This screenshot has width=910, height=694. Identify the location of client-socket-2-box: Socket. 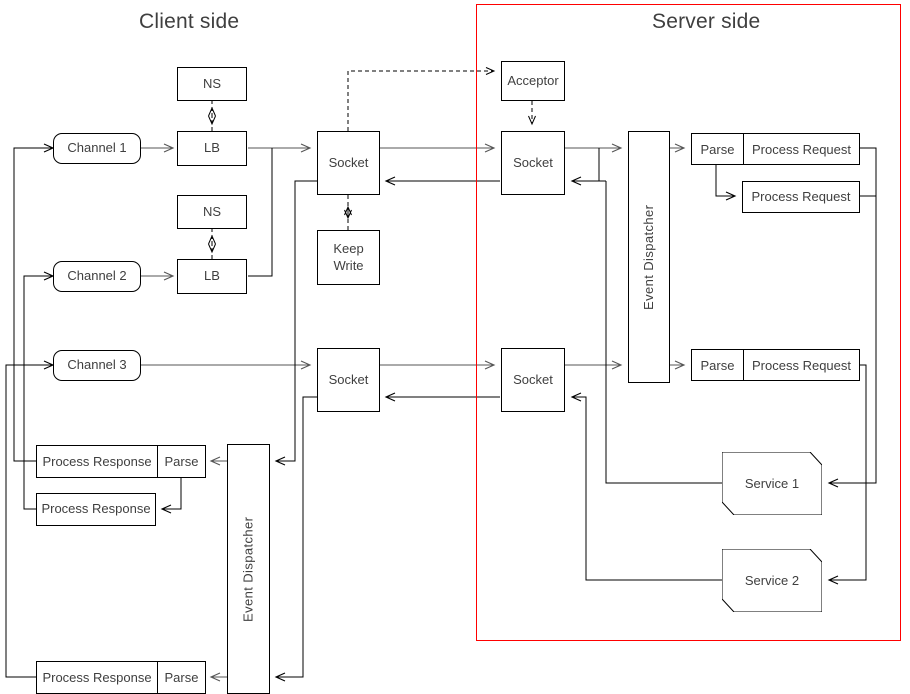
(348, 380).